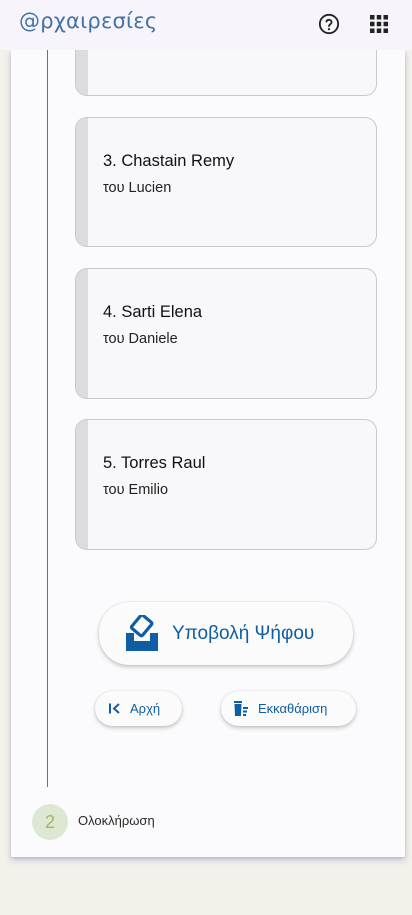 This screenshot has height=915, width=412. Describe the element at coordinates (379, 24) in the screenshot. I see `apps-grid-icon` at that location.